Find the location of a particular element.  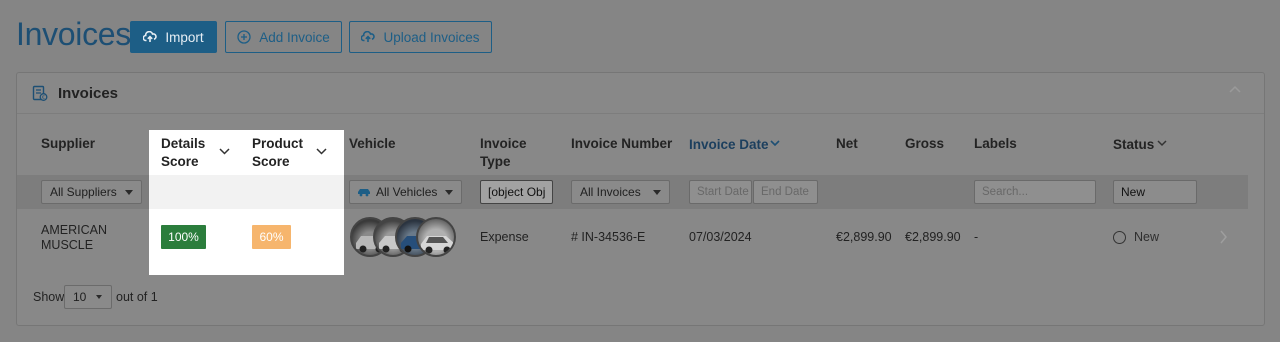

upload-invoices-label: Upload Invoices is located at coordinates (431, 37).